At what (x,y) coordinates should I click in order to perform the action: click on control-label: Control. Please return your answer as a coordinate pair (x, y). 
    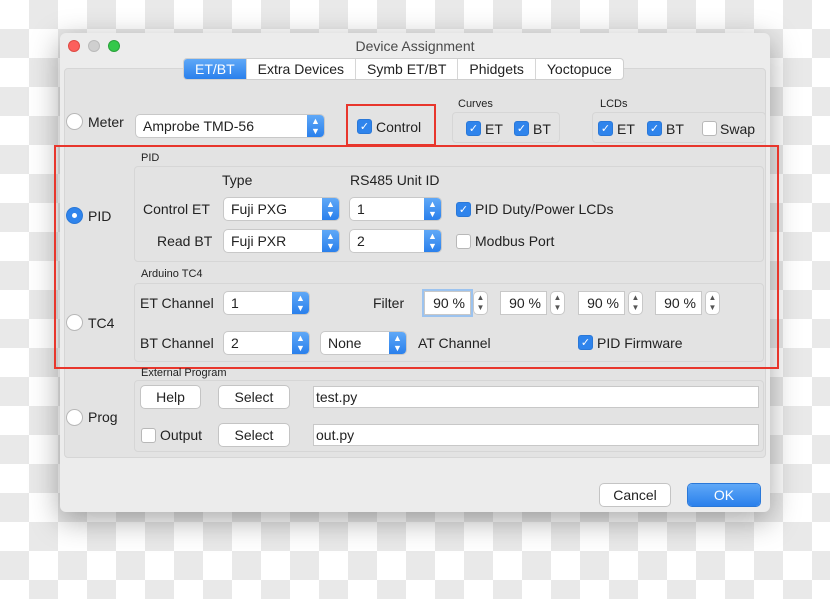
    Looking at the image, I should click on (399, 127).